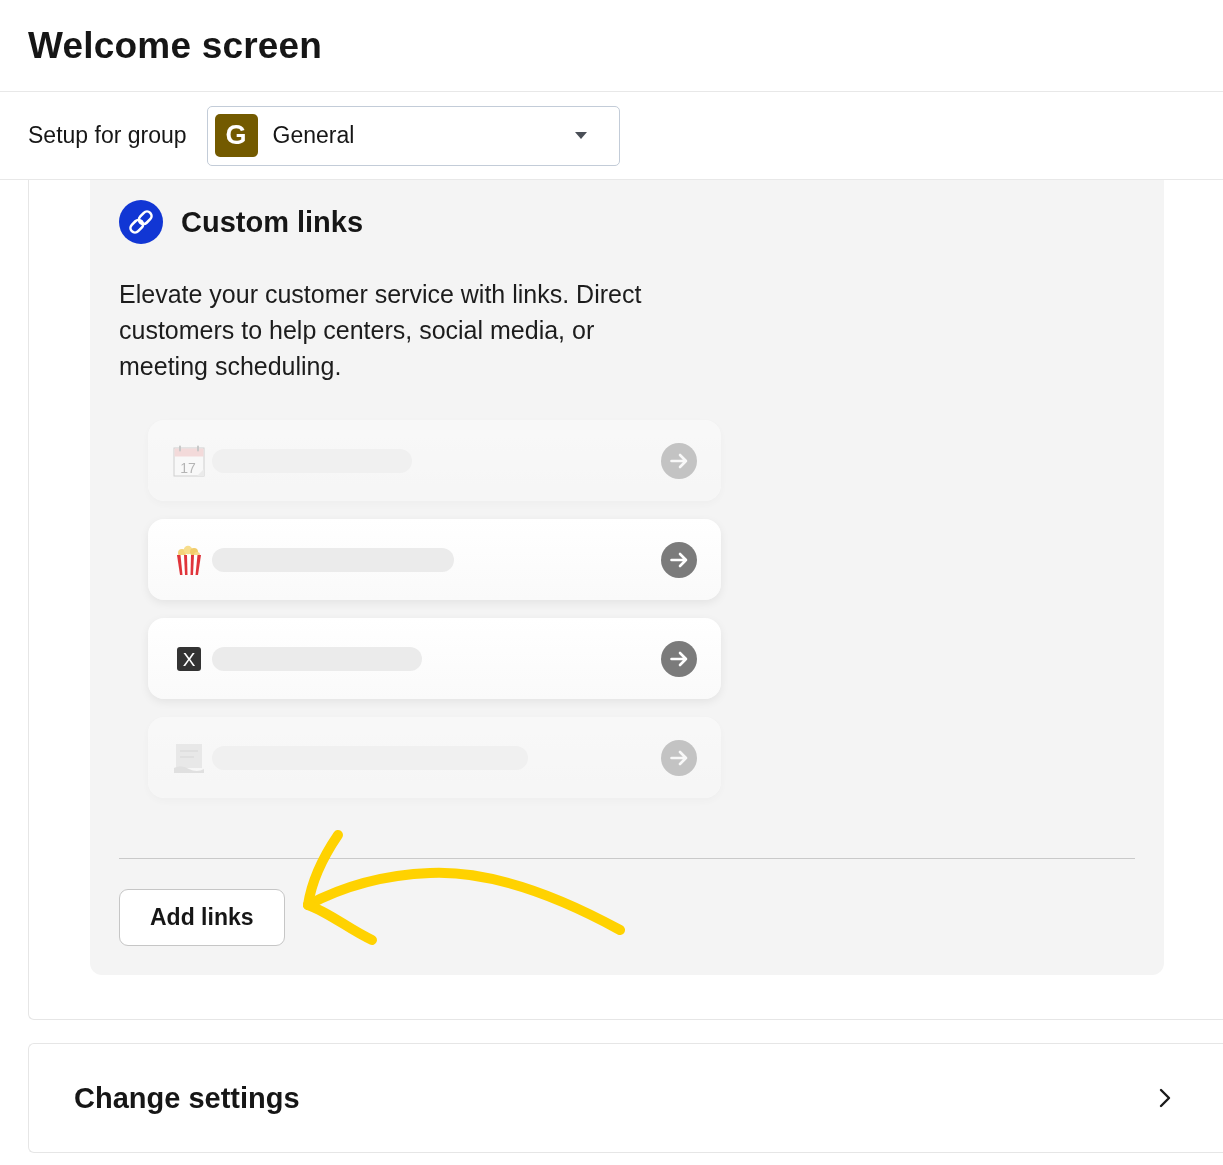 The height and width of the screenshot is (1165, 1223). I want to click on group-dropdown: G General, so click(413, 135).